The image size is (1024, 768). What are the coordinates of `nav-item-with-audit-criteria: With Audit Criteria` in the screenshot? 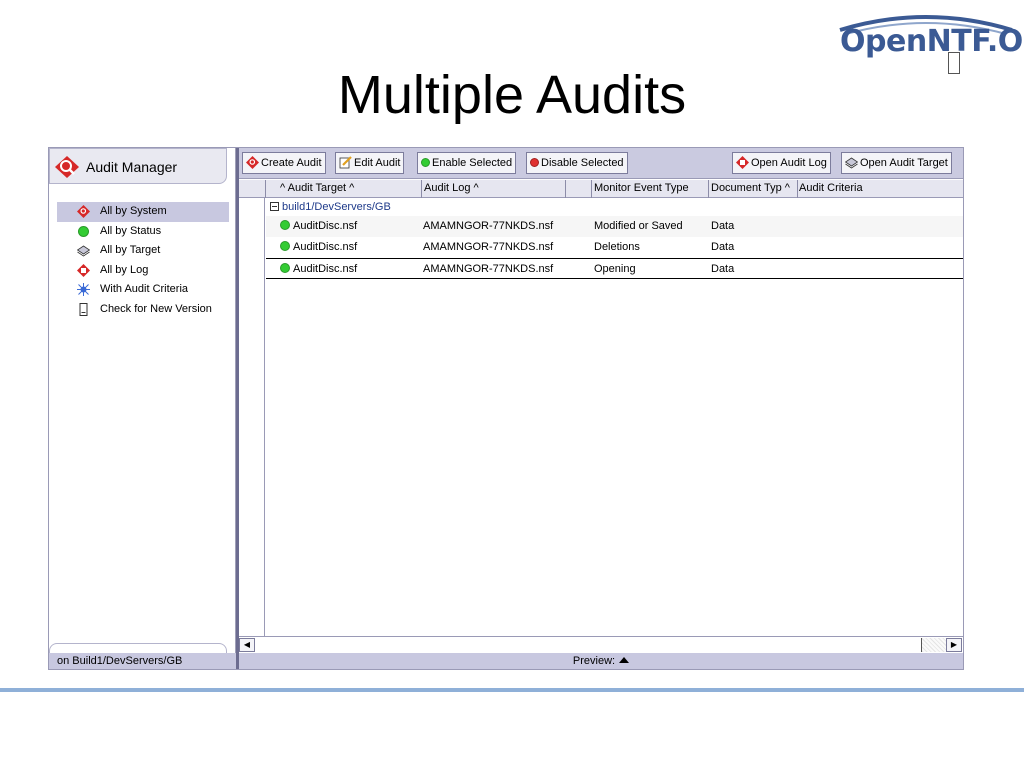 It's located at (143, 290).